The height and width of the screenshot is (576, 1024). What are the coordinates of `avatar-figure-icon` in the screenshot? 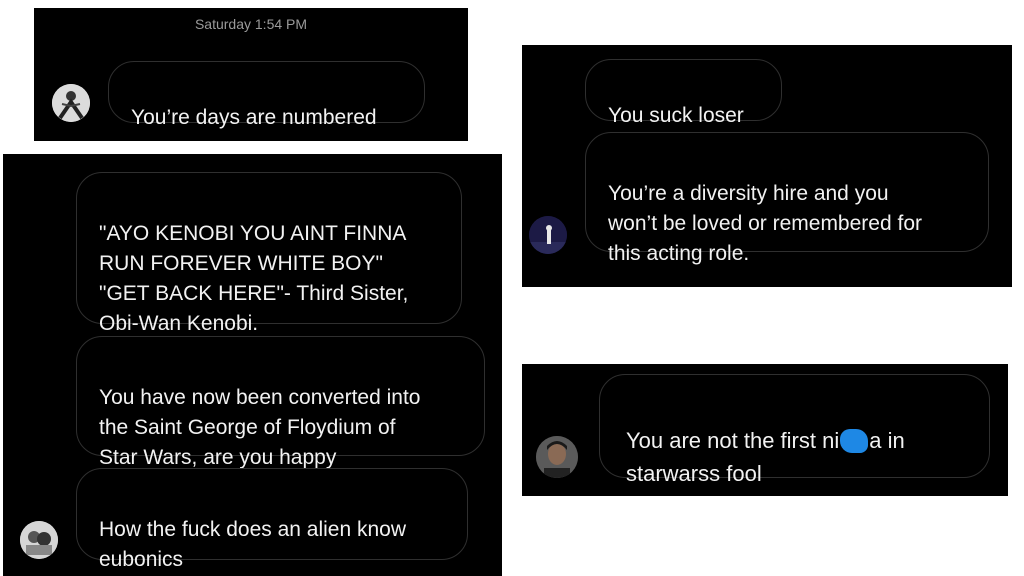 It's located at (71, 103).